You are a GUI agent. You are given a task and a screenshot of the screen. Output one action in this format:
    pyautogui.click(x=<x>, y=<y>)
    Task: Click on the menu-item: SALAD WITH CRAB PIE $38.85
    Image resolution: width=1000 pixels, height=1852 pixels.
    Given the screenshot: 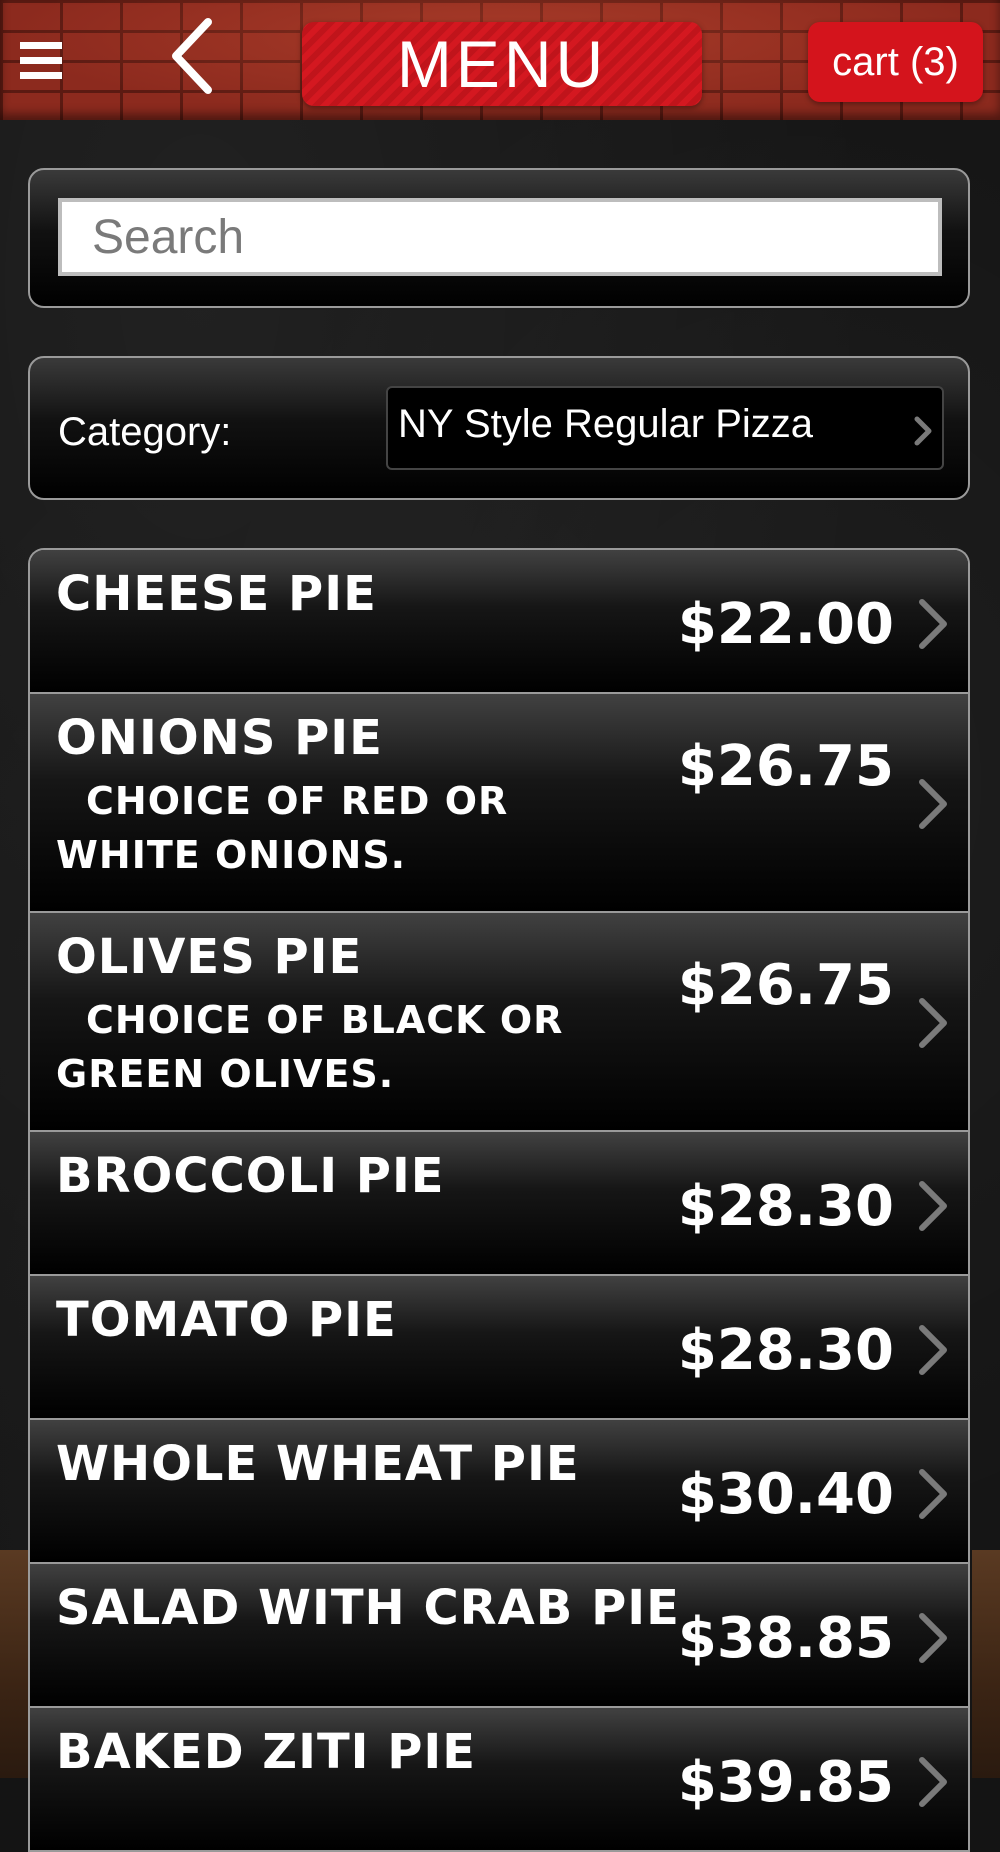 What is the action you would take?
    pyautogui.click(x=499, y=1636)
    